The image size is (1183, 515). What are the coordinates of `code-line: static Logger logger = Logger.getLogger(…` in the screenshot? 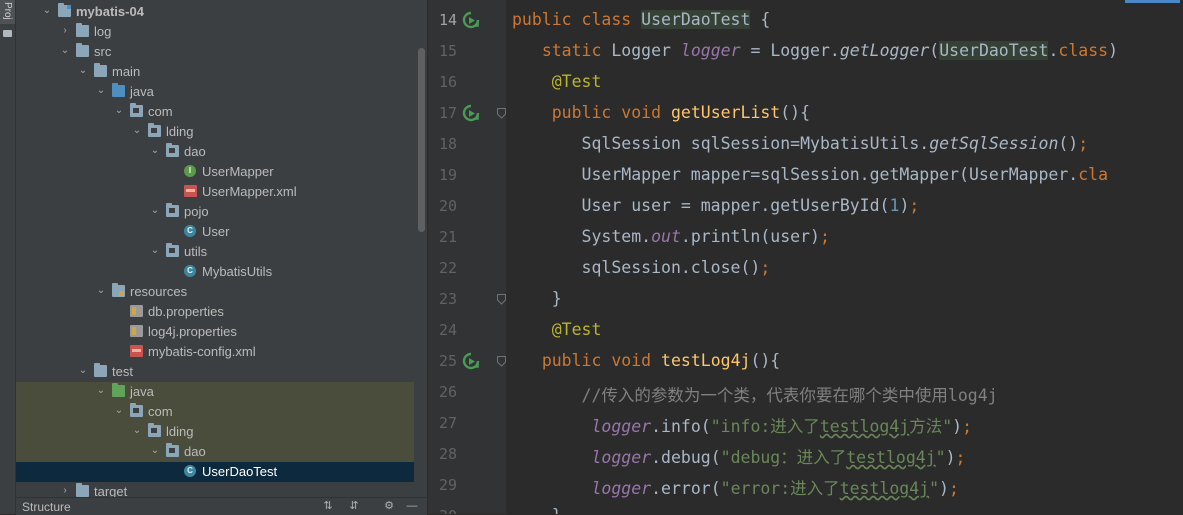 It's located at (815, 50).